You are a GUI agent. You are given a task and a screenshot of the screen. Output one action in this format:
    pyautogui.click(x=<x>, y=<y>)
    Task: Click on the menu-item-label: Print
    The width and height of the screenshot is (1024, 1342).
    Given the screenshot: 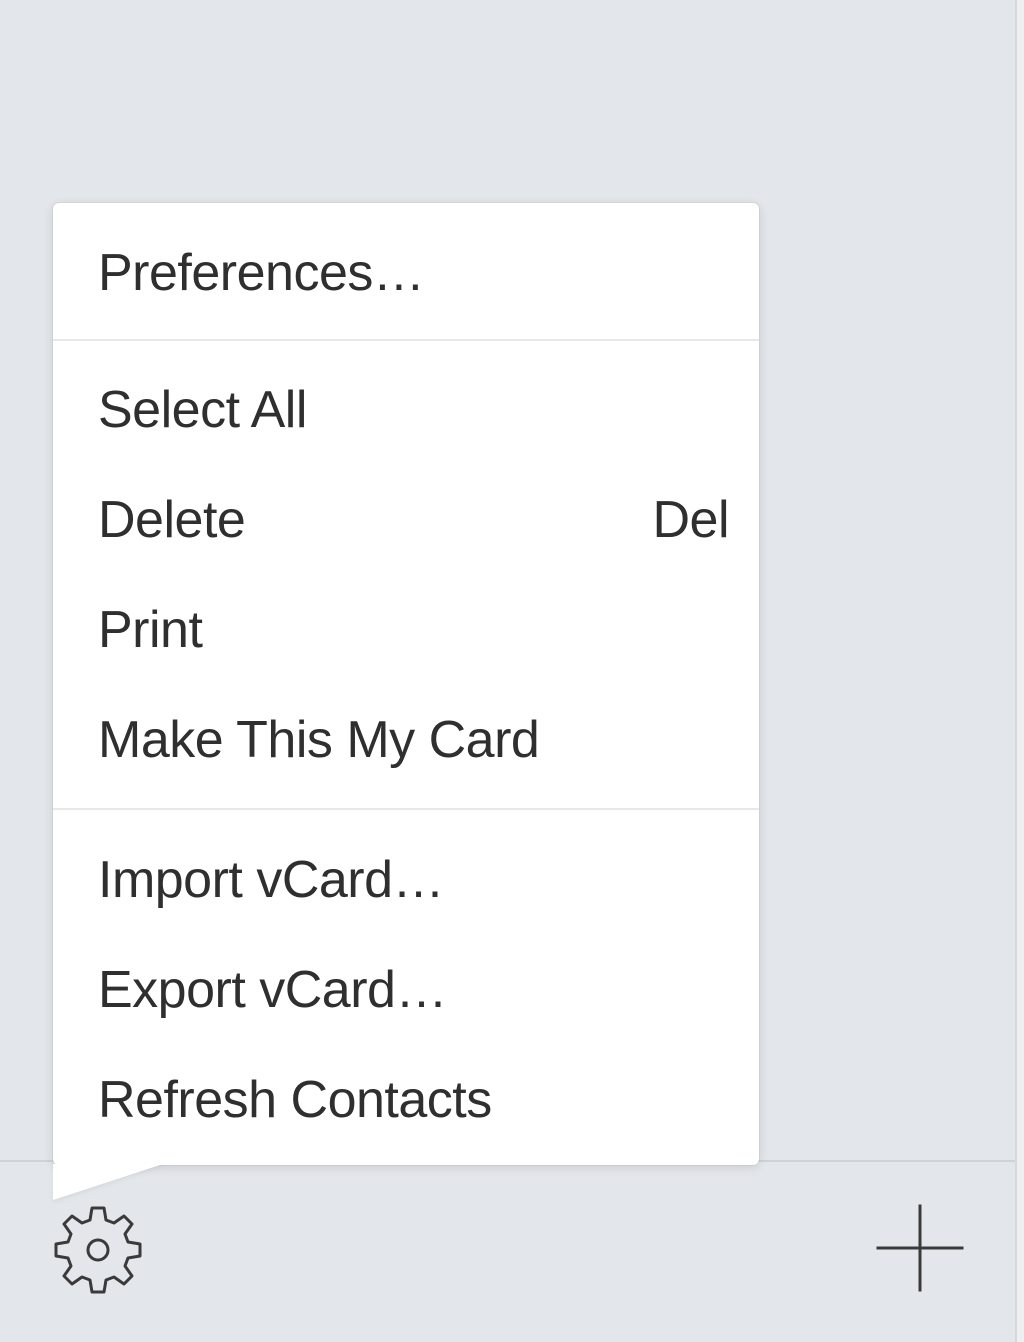 What is the action you would take?
    pyautogui.click(x=150, y=630)
    